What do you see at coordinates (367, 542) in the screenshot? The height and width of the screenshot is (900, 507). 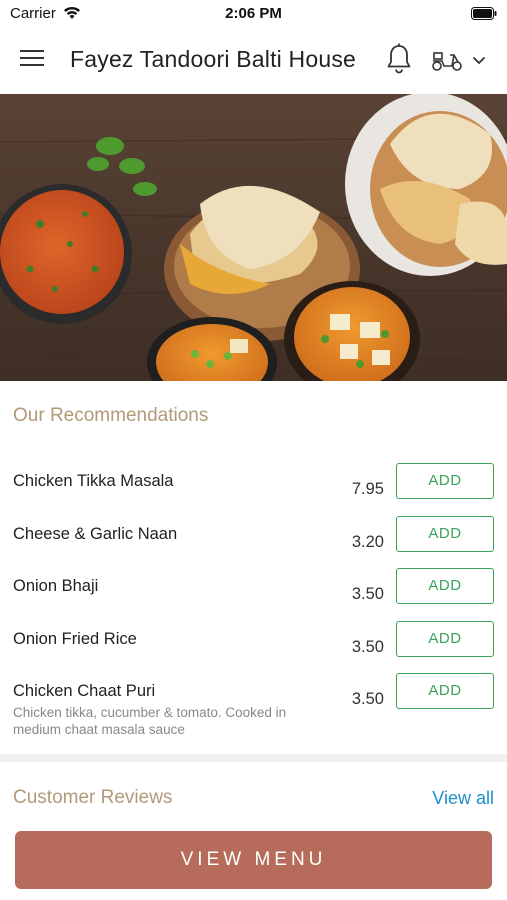 I see `item-price: 3.20` at bounding box center [367, 542].